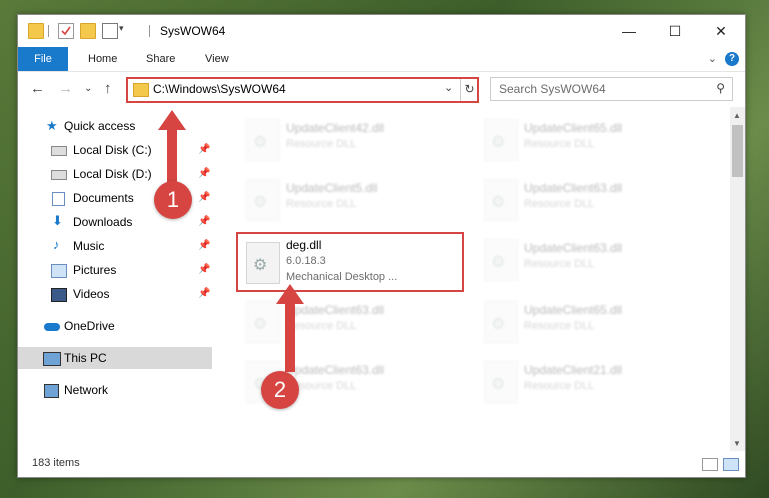 This screenshot has height=498, width=769. Describe the element at coordinates (231, 241) in the screenshot. I see `annotation-arrows` at that location.